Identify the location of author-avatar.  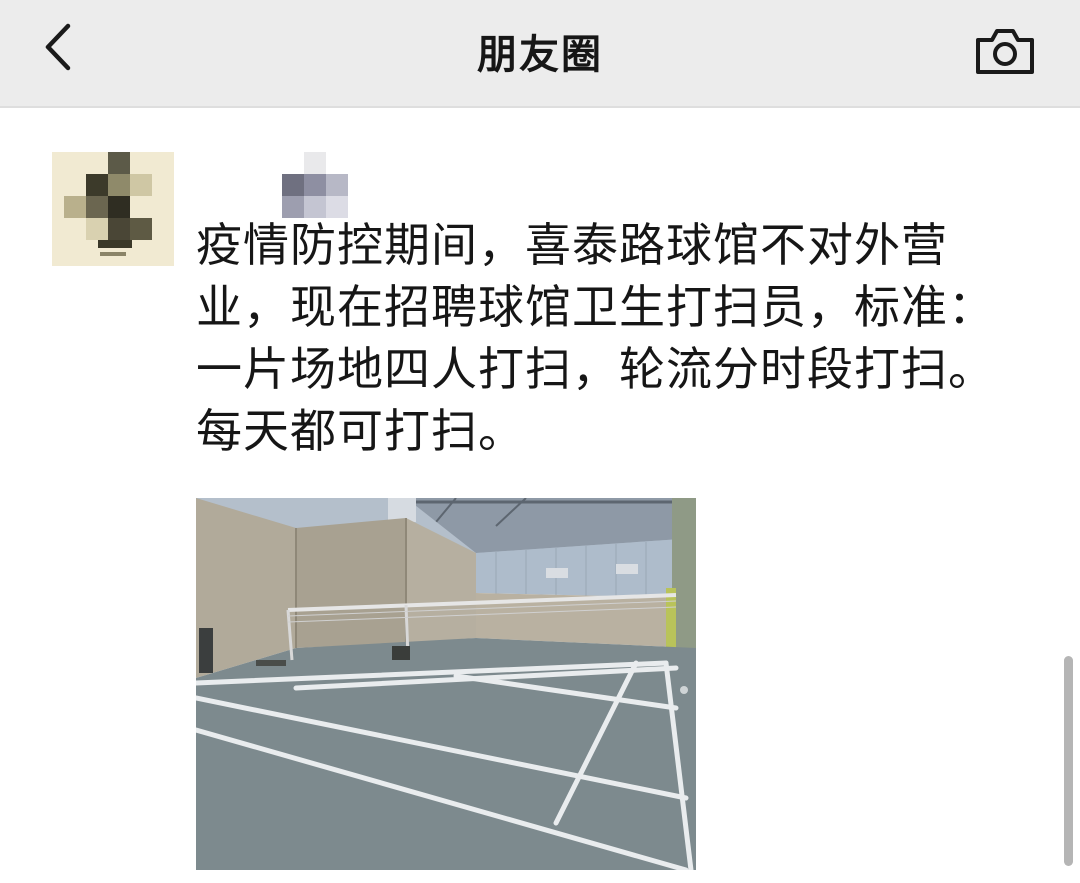
(113, 209).